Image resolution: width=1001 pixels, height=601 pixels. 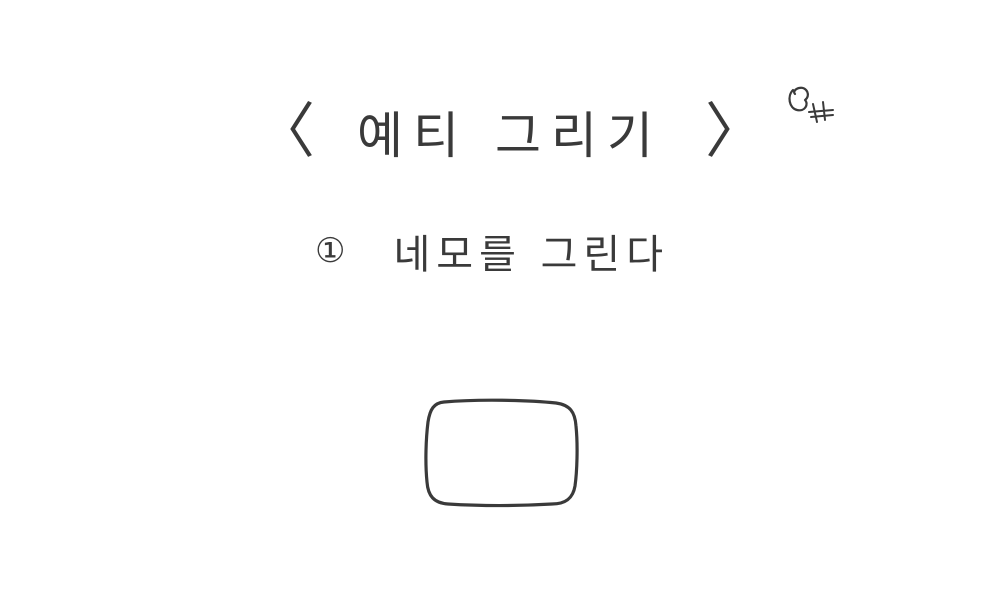 What do you see at coordinates (735, 132) in the screenshot?
I see `title-right-bracket: 〉` at bounding box center [735, 132].